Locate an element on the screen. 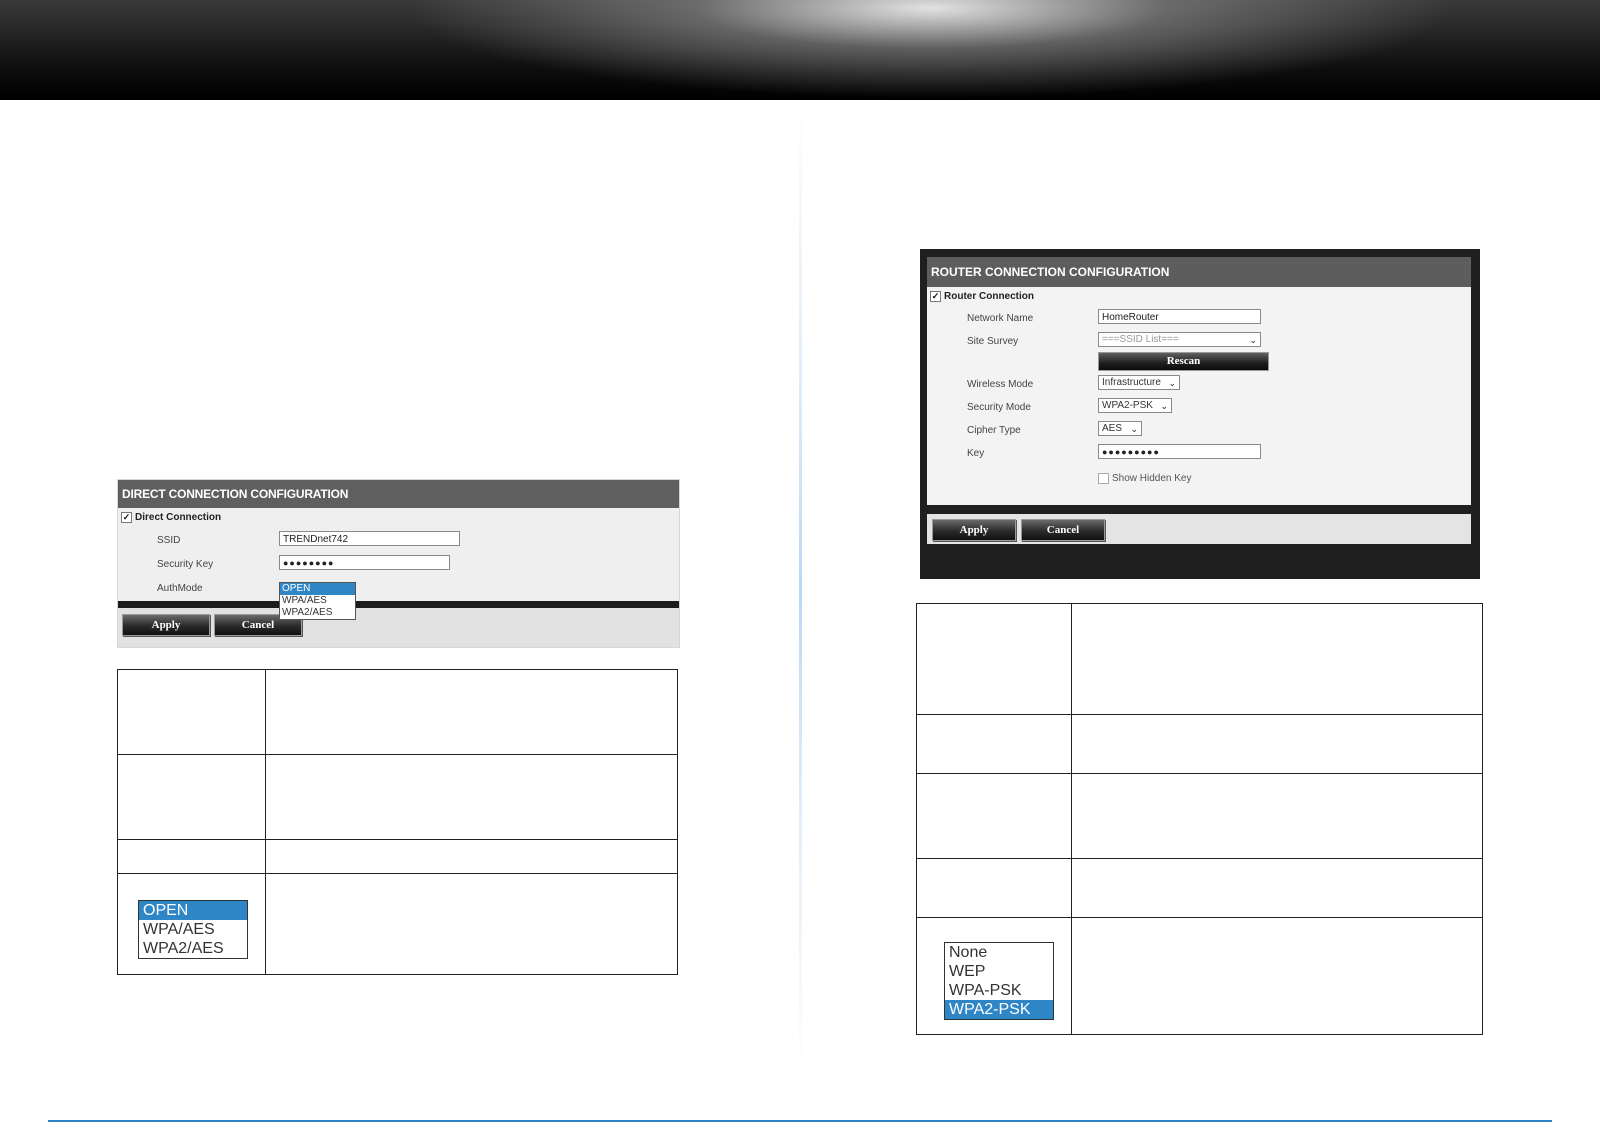 The image size is (1600, 1122). authmode-options-list: OPEN WPA/AES WPA2/AES is located at coordinates (193, 929).